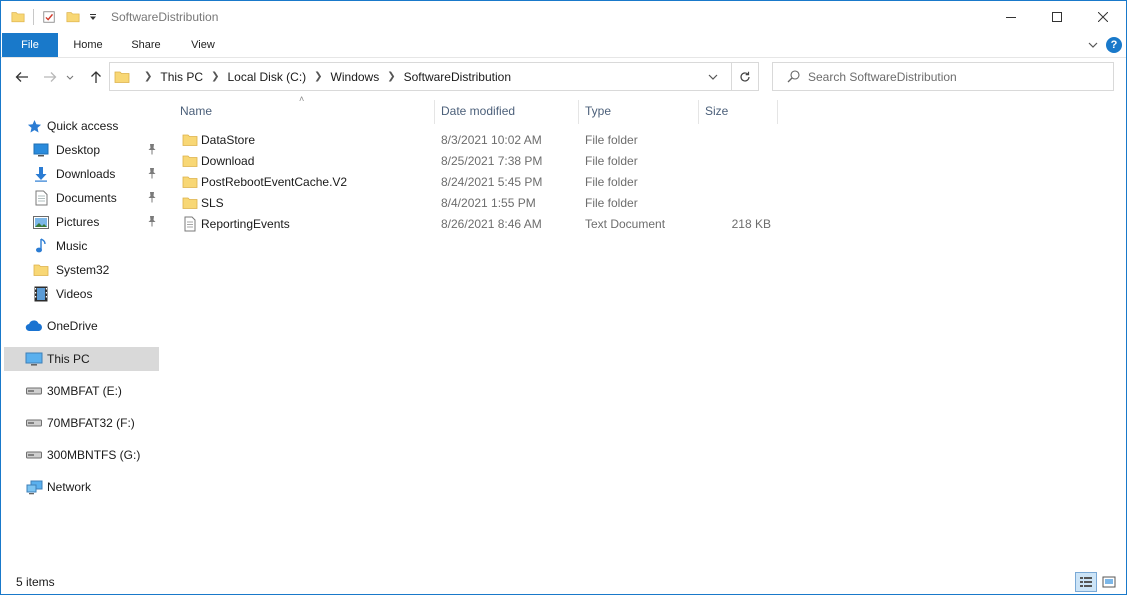 This screenshot has width=1127, height=595. I want to click on breadcrumb-this-pc: This PC, so click(181, 77).